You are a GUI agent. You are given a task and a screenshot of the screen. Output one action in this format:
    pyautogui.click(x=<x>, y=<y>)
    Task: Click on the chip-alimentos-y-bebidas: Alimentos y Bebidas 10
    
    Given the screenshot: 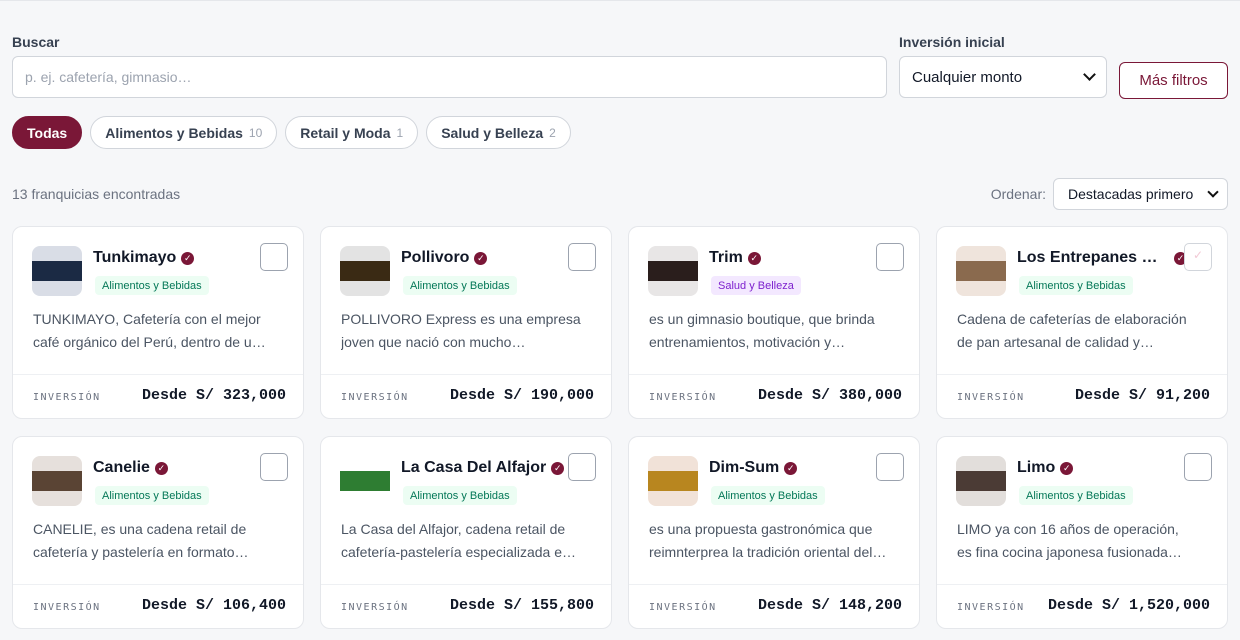 What is the action you would take?
    pyautogui.click(x=184, y=132)
    